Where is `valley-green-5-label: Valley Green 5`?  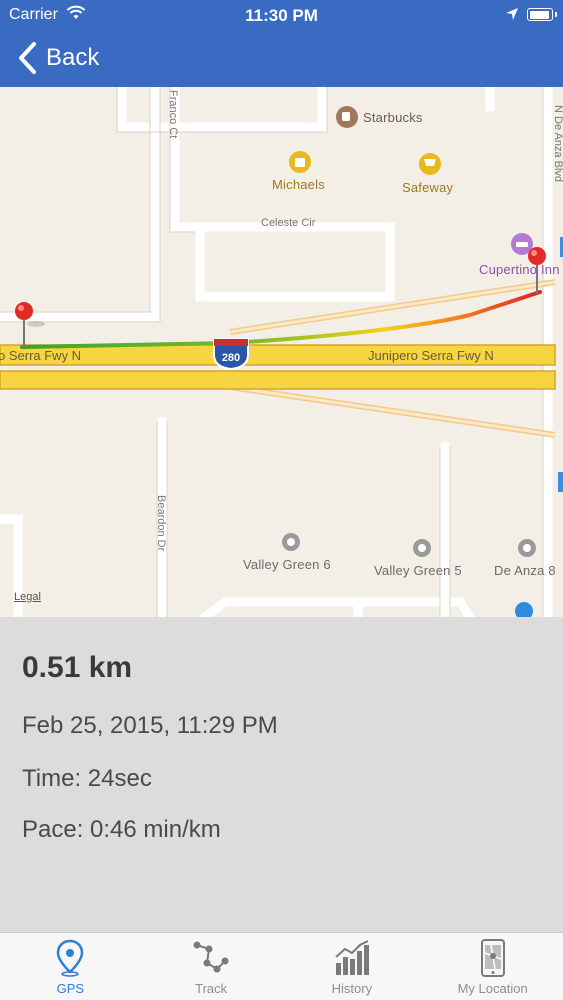
valley-green-5-label: Valley Green 5 is located at coordinates (418, 570).